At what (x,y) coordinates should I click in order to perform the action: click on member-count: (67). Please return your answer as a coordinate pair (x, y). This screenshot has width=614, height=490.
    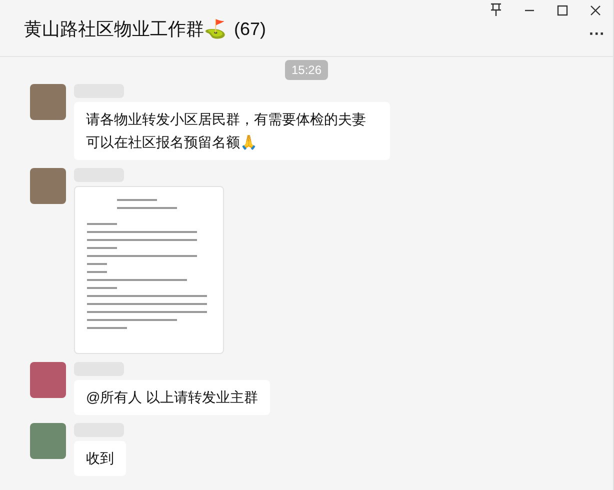
    Looking at the image, I should click on (250, 29).